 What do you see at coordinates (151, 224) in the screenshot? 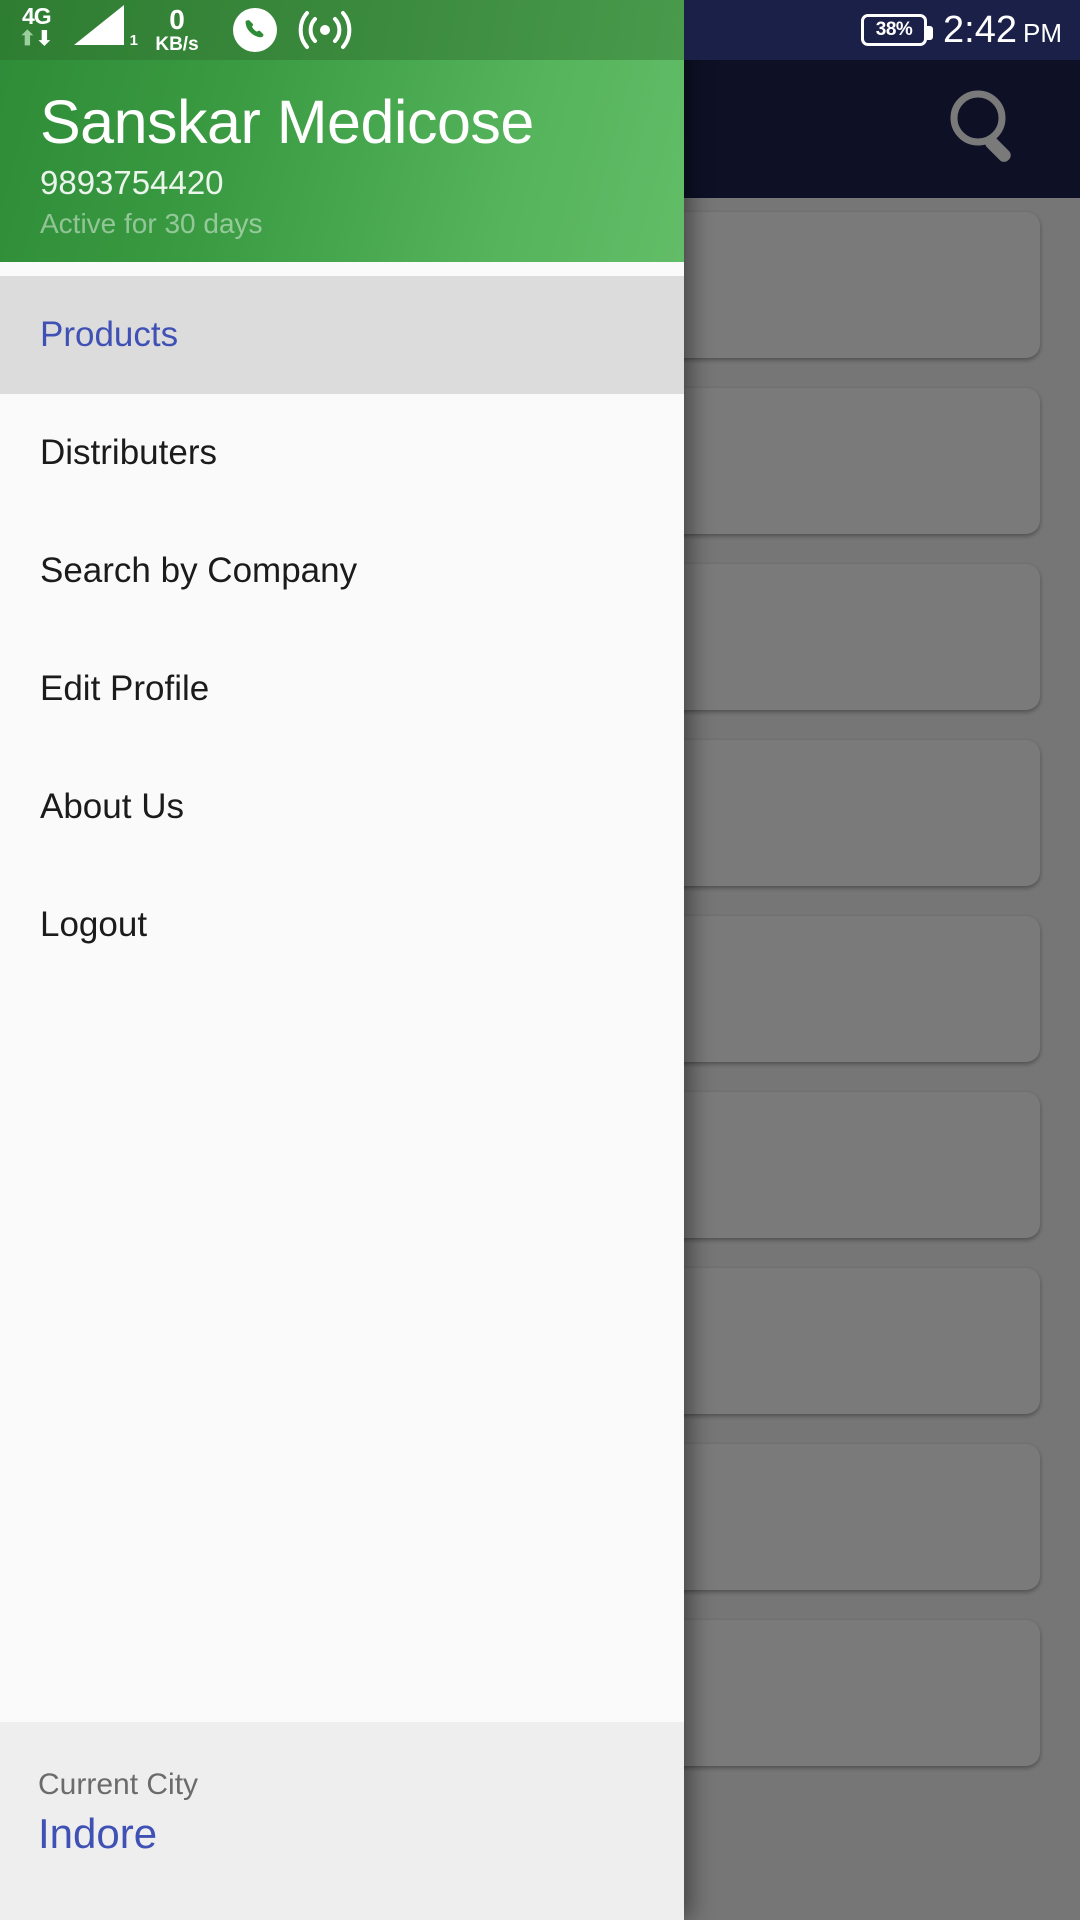
I see `subscription-status: Active for 30 days` at bounding box center [151, 224].